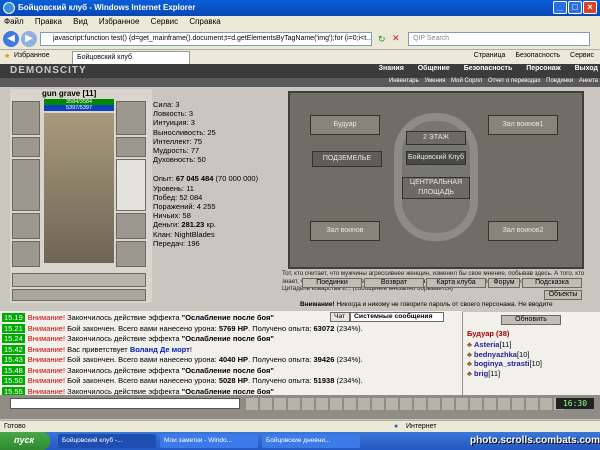 Image resolution: width=600 pixels, height=450 pixels. I want to click on fights-button: Поединки, so click(332, 283).